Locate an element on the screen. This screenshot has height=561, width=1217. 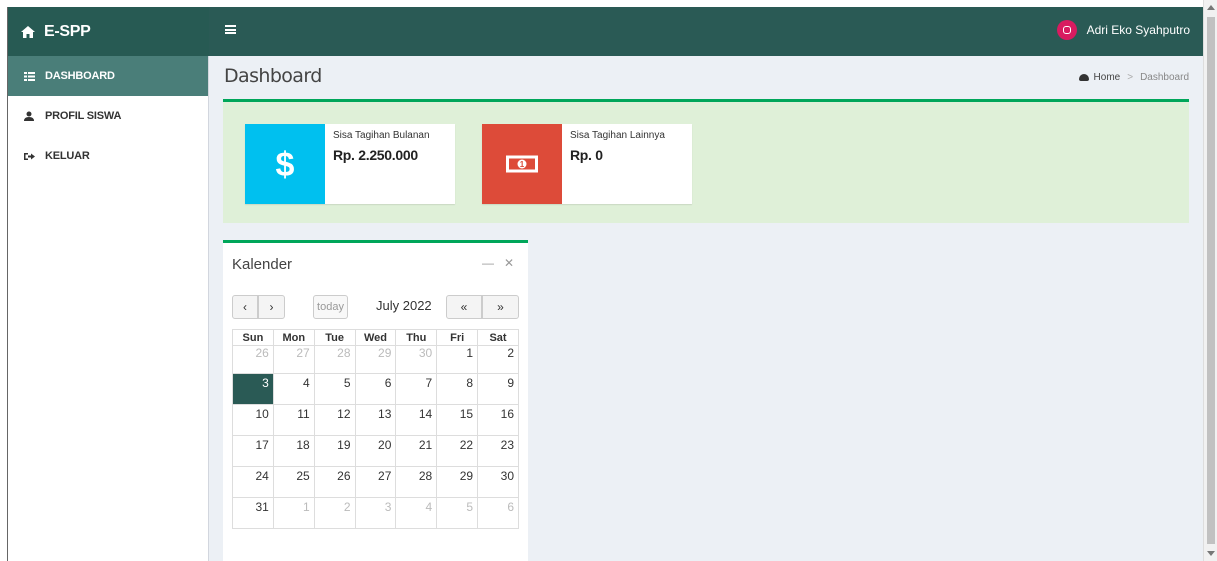
calendar-month: July 2022 is located at coordinates (404, 305).